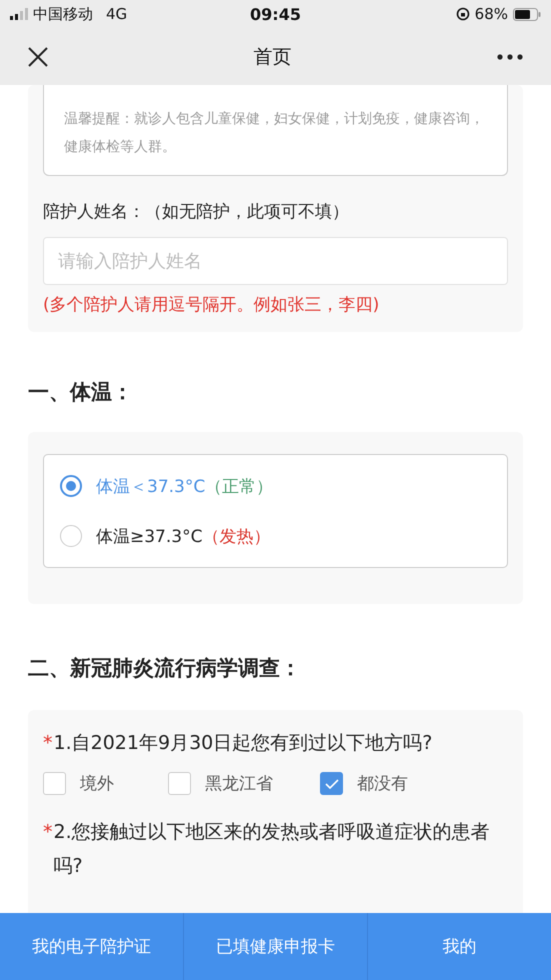 The image size is (551, 980). Describe the element at coordinates (117, 14) in the screenshot. I see `network-type: 4G` at that location.